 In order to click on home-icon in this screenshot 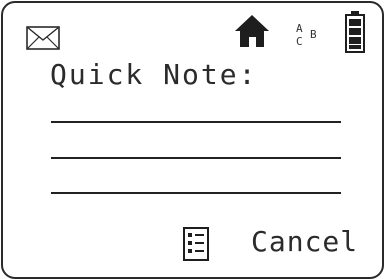, I will do `click(252, 31)`.